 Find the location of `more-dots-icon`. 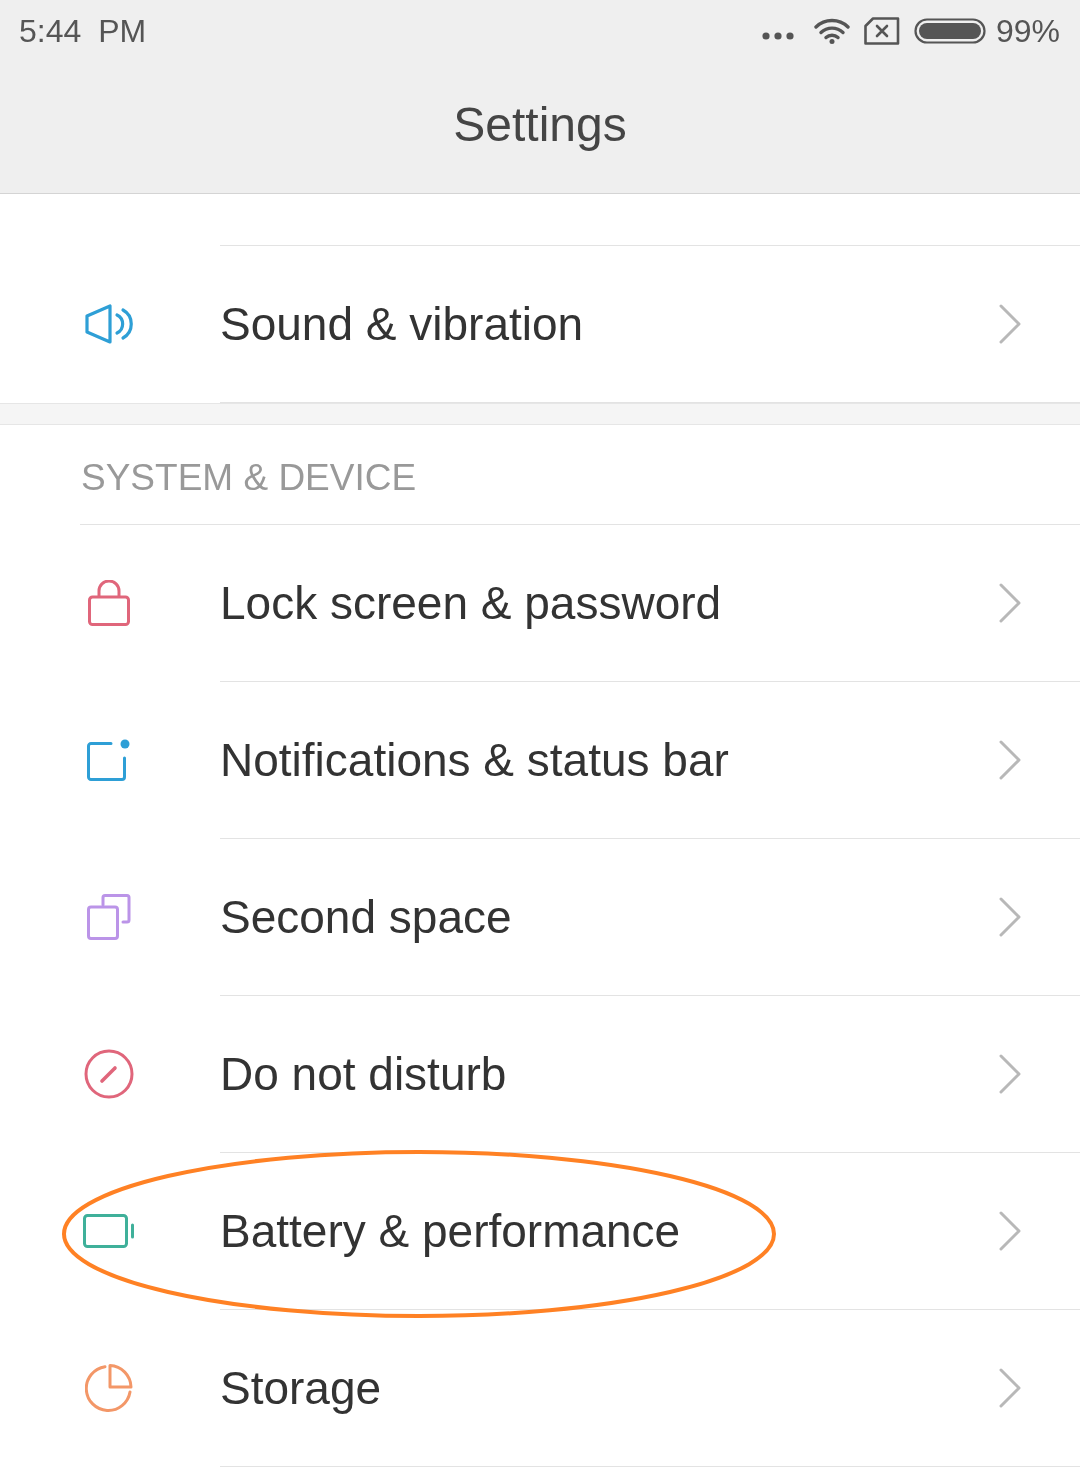

more-dots-icon is located at coordinates (777, 36).